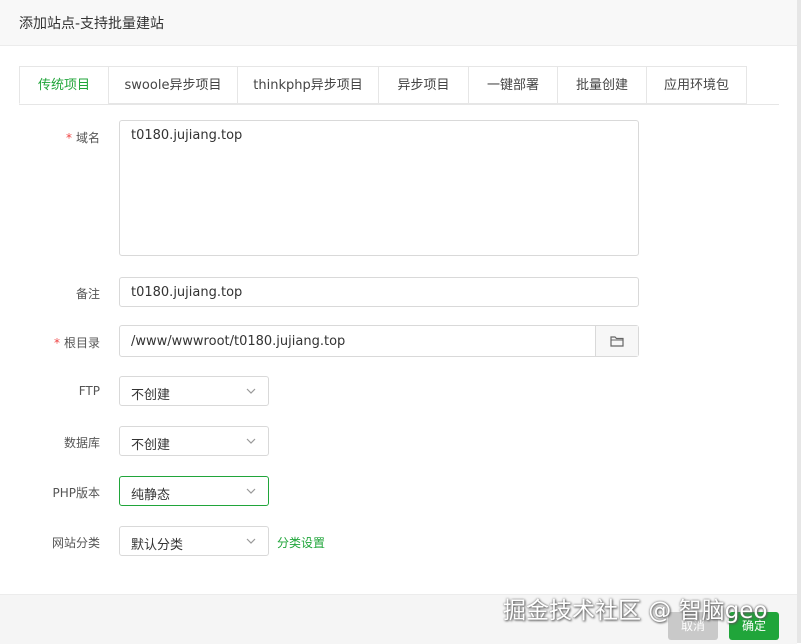 The image size is (801, 644). I want to click on domain-textarea: t0180.jujiang.top, so click(379, 188).